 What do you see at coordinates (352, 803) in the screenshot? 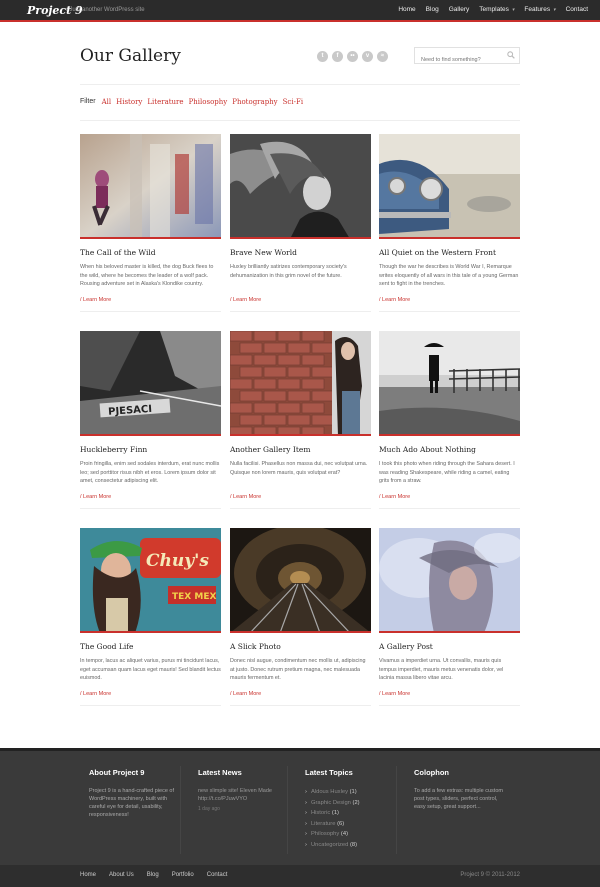
I see `topic-item: › Graphic Design (2)` at bounding box center [352, 803].